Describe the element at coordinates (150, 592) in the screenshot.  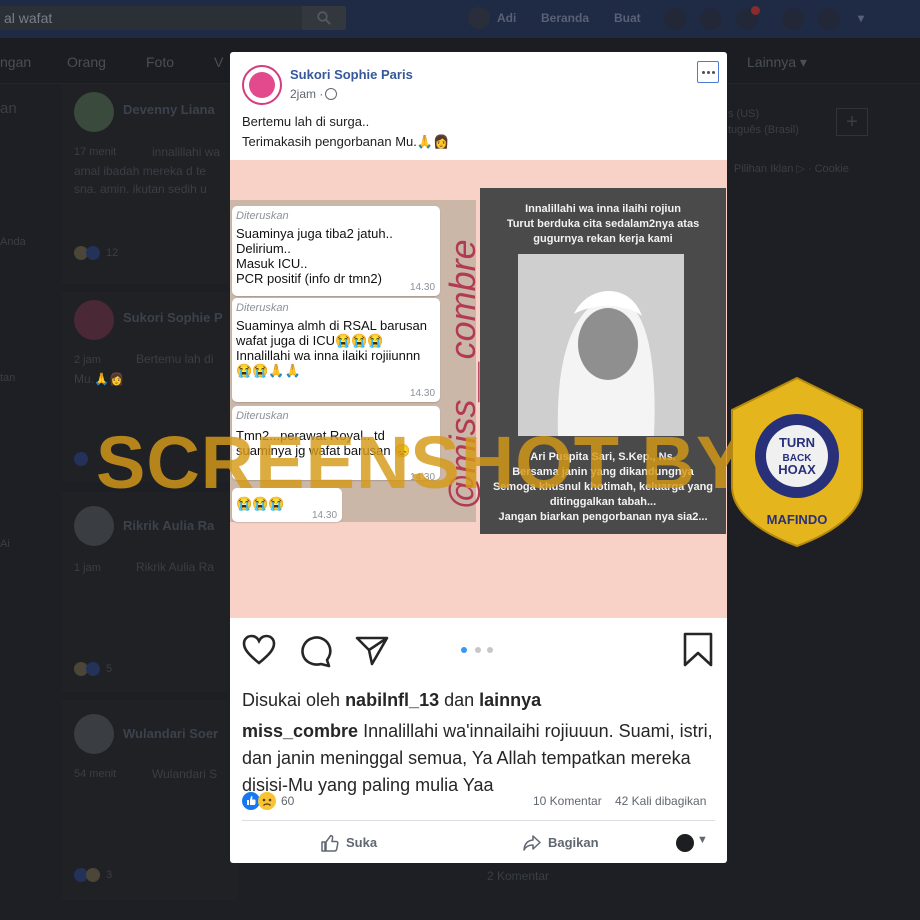
I see `bg-feed-post: Rikrik Aulia Ra 1 jam Rikrik Aulia Ra 5` at that location.